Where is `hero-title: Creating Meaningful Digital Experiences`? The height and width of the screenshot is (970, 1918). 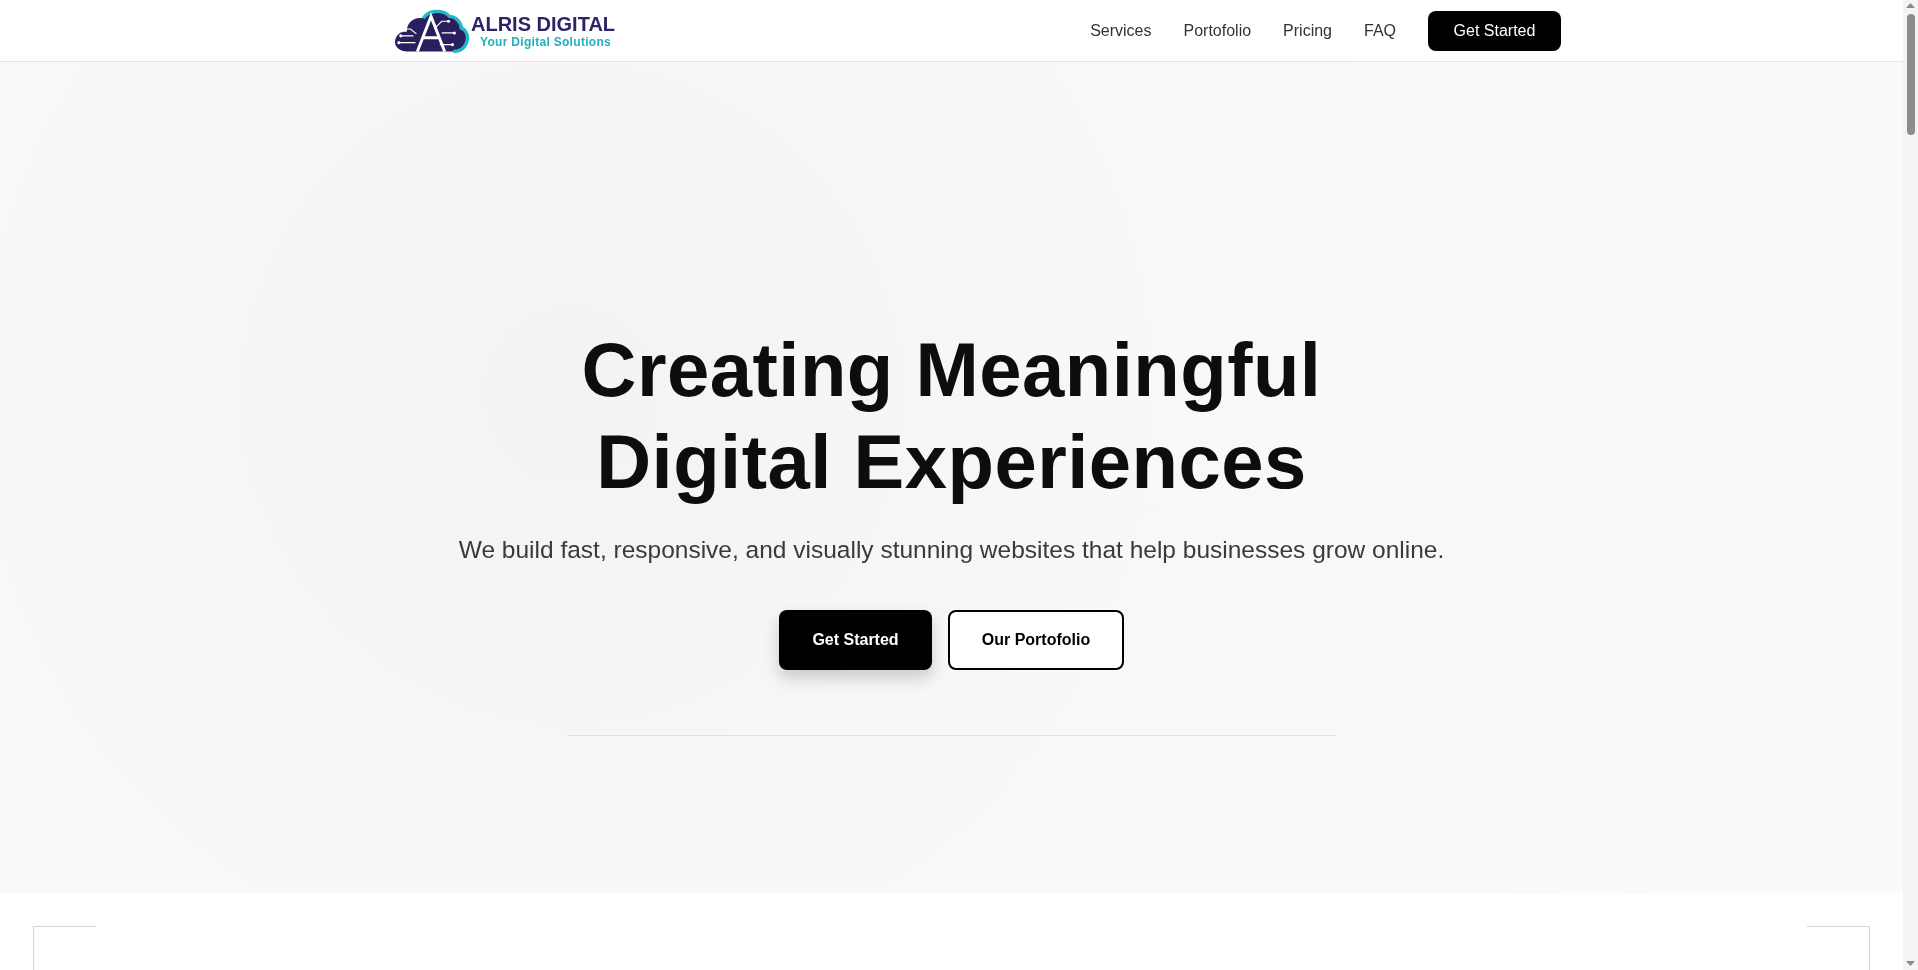
hero-title: Creating Meaningful Digital Experiences is located at coordinates (951, 416).